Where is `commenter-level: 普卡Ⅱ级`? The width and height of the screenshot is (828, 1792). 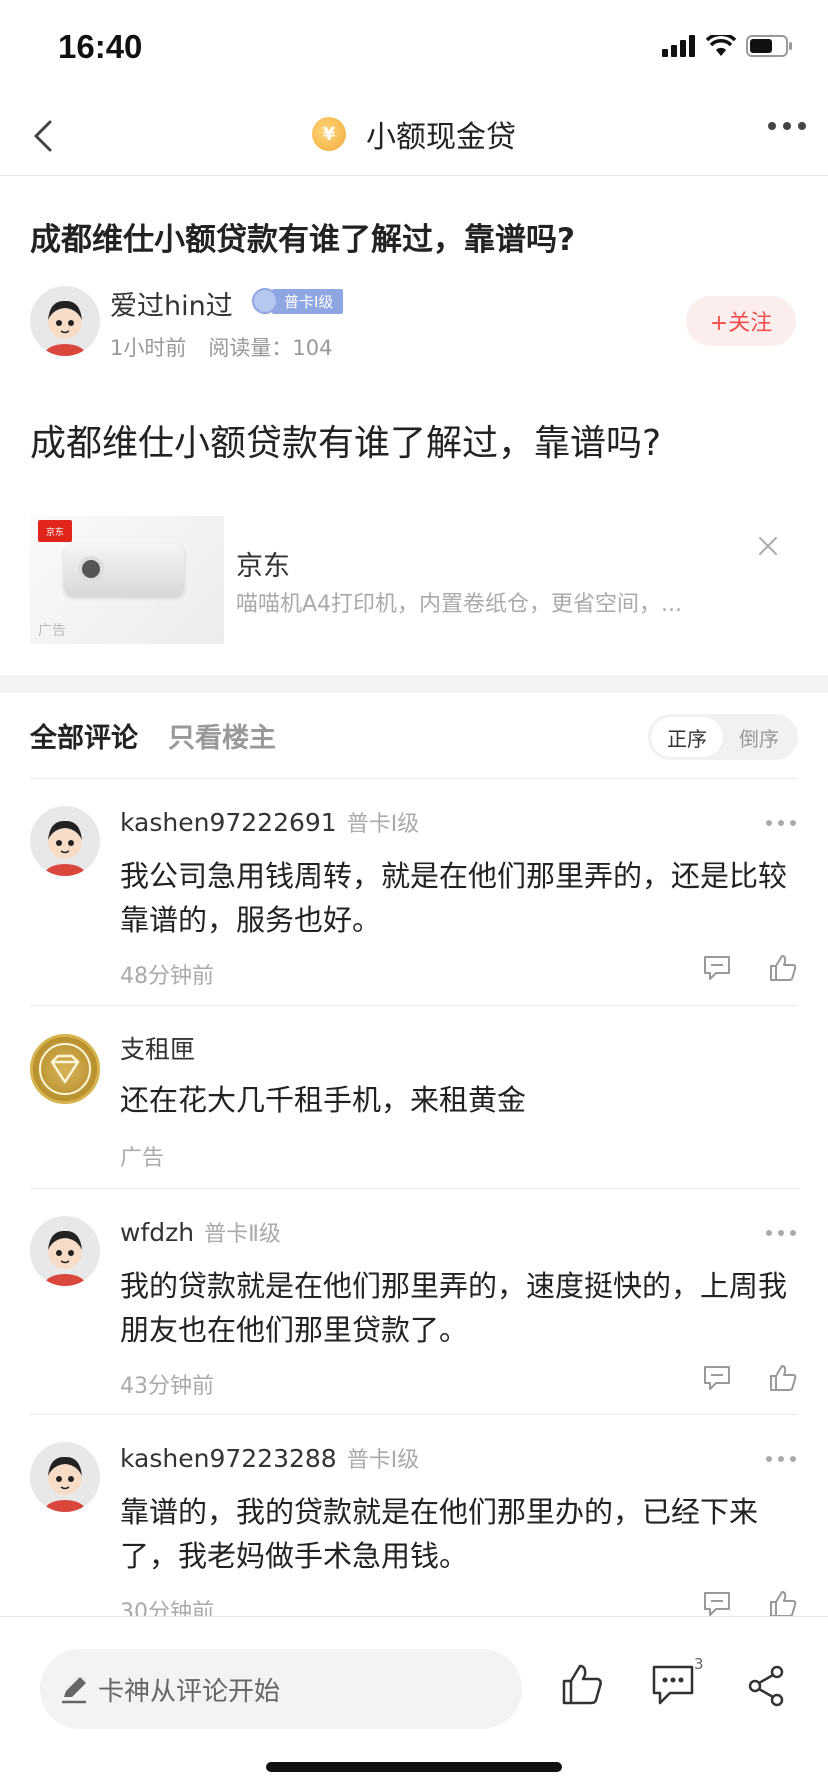
commenter-level: 普卡Ⅱ级 is located at coordinates (242, 1234).